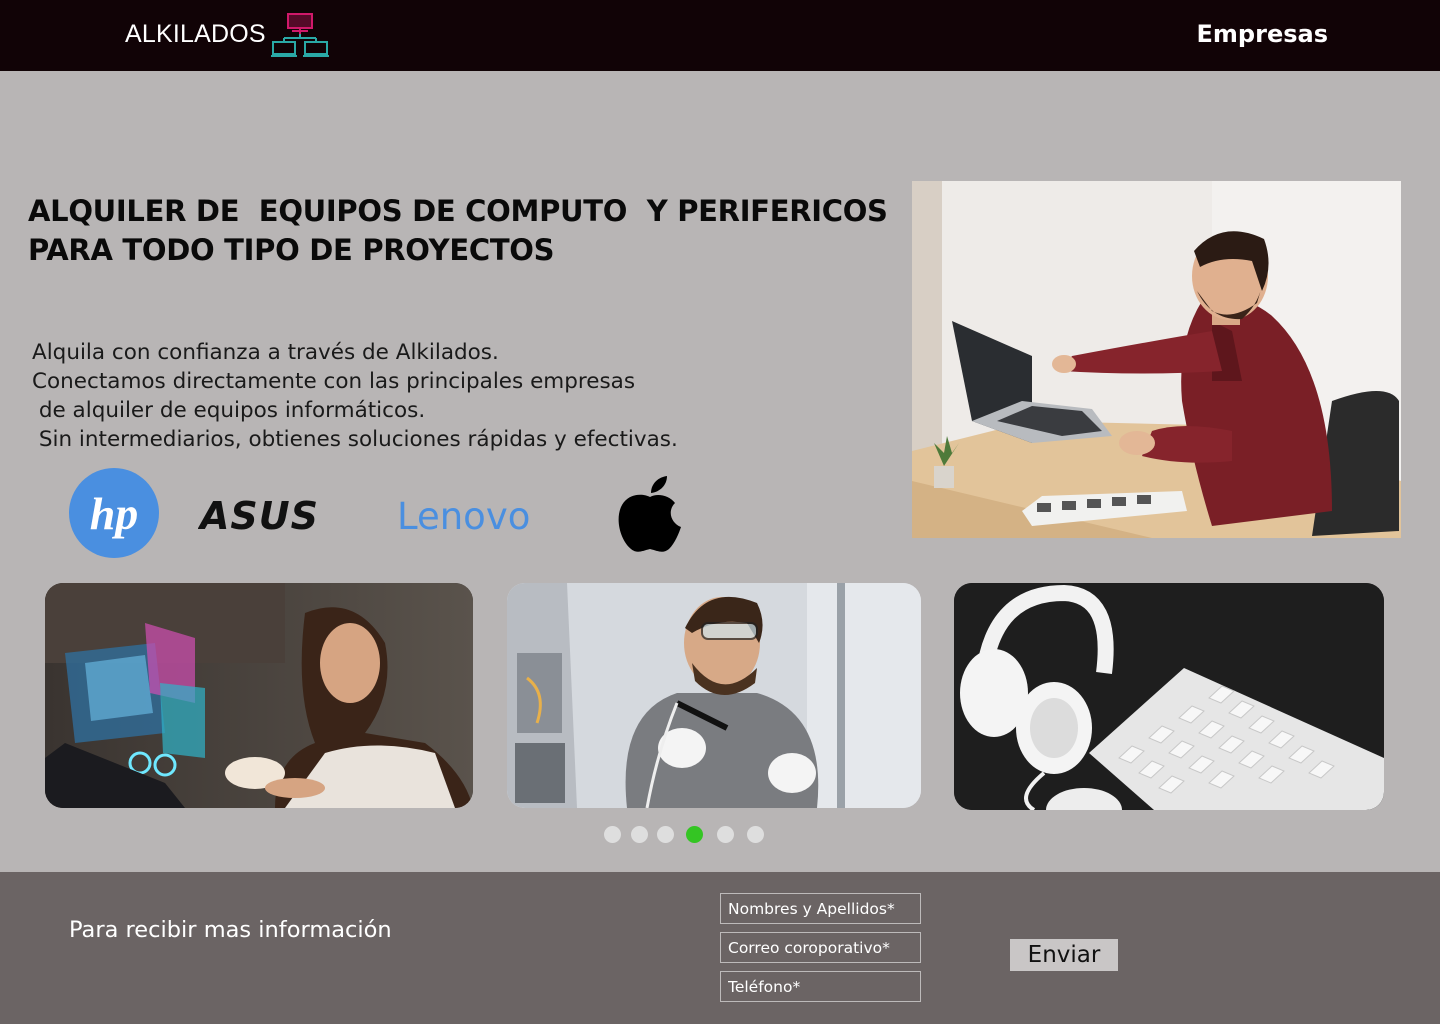  What do you see at coordinates (1262, 34) in the screenshot?
I see `nav-link-empresas: Empresas` at bounding box center [1262, 34].